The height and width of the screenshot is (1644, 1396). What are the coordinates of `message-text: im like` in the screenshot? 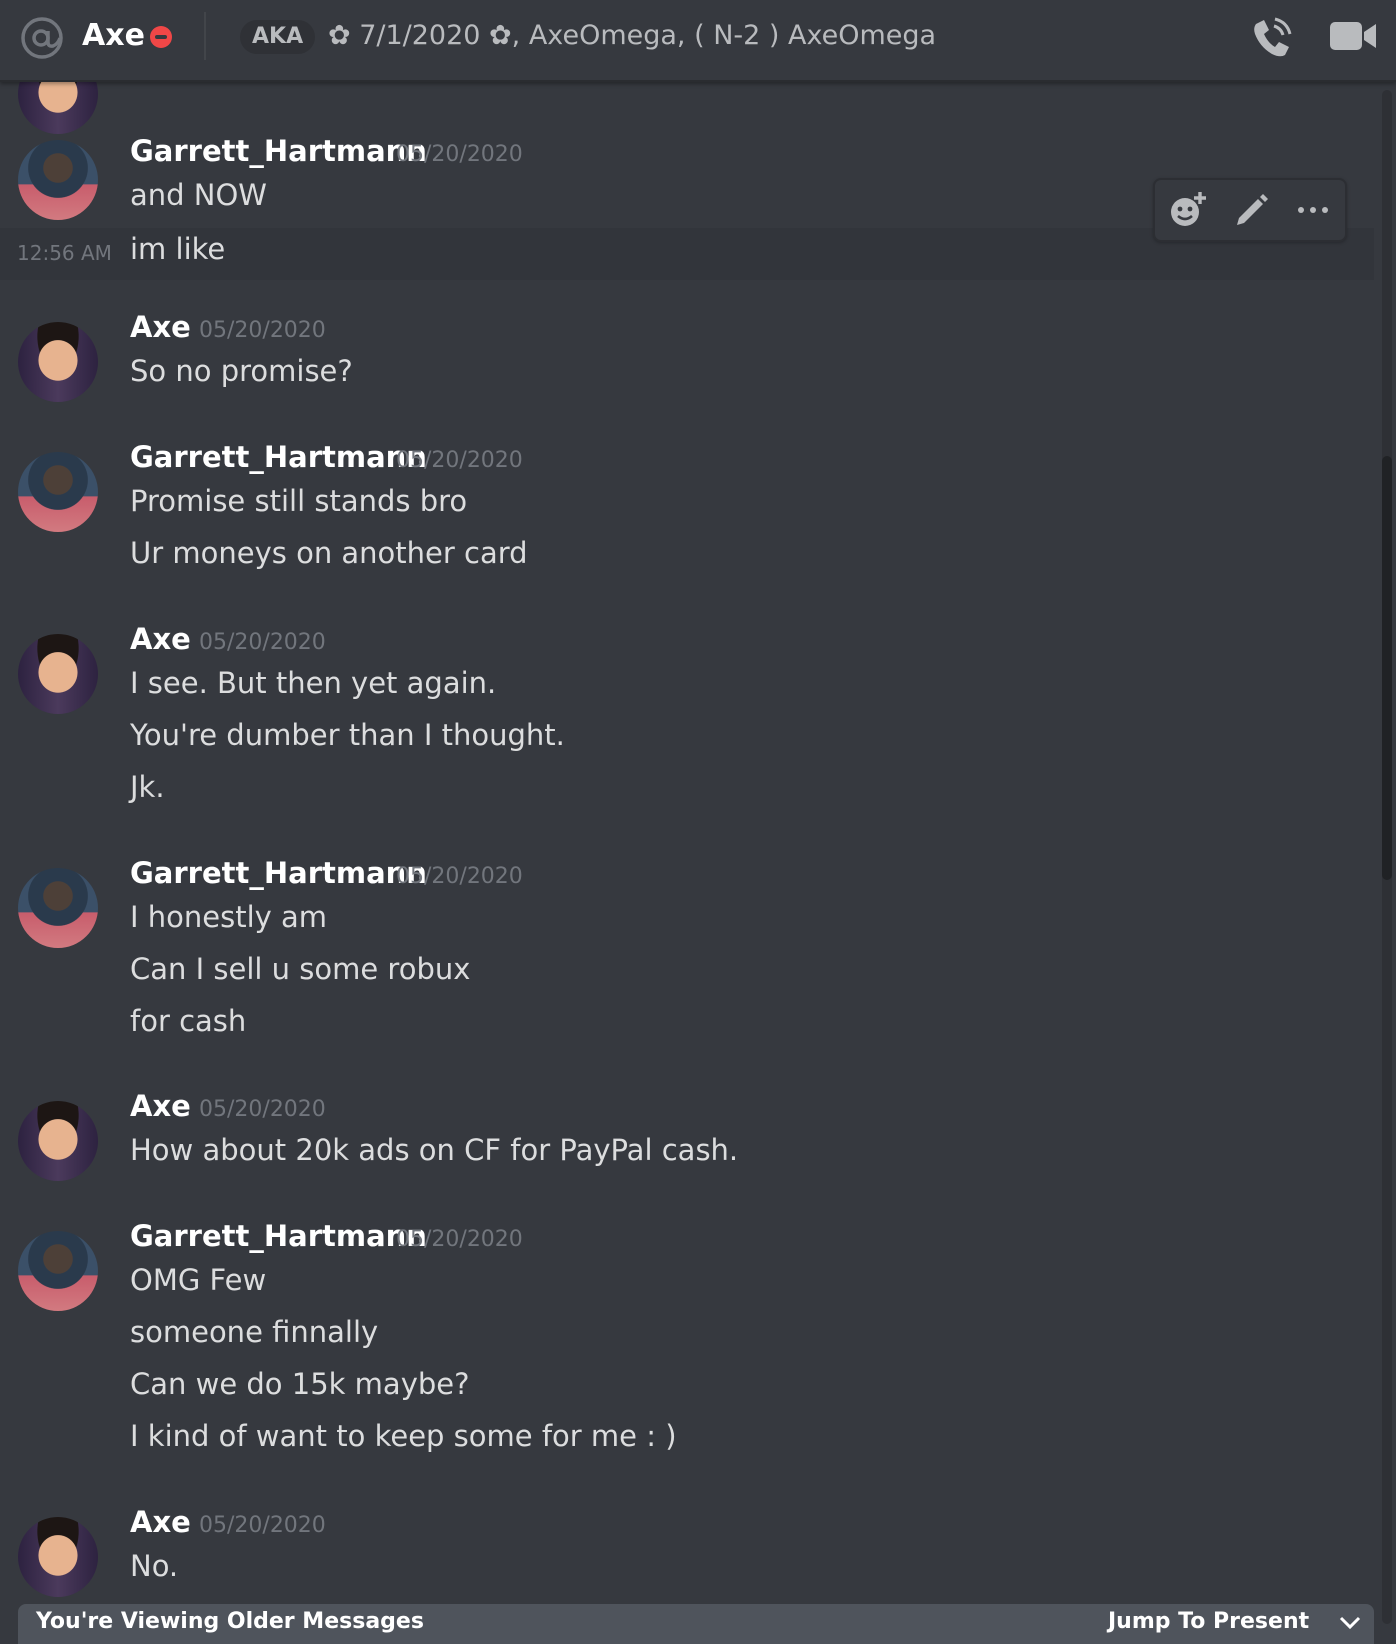 It's located at (178, 249).